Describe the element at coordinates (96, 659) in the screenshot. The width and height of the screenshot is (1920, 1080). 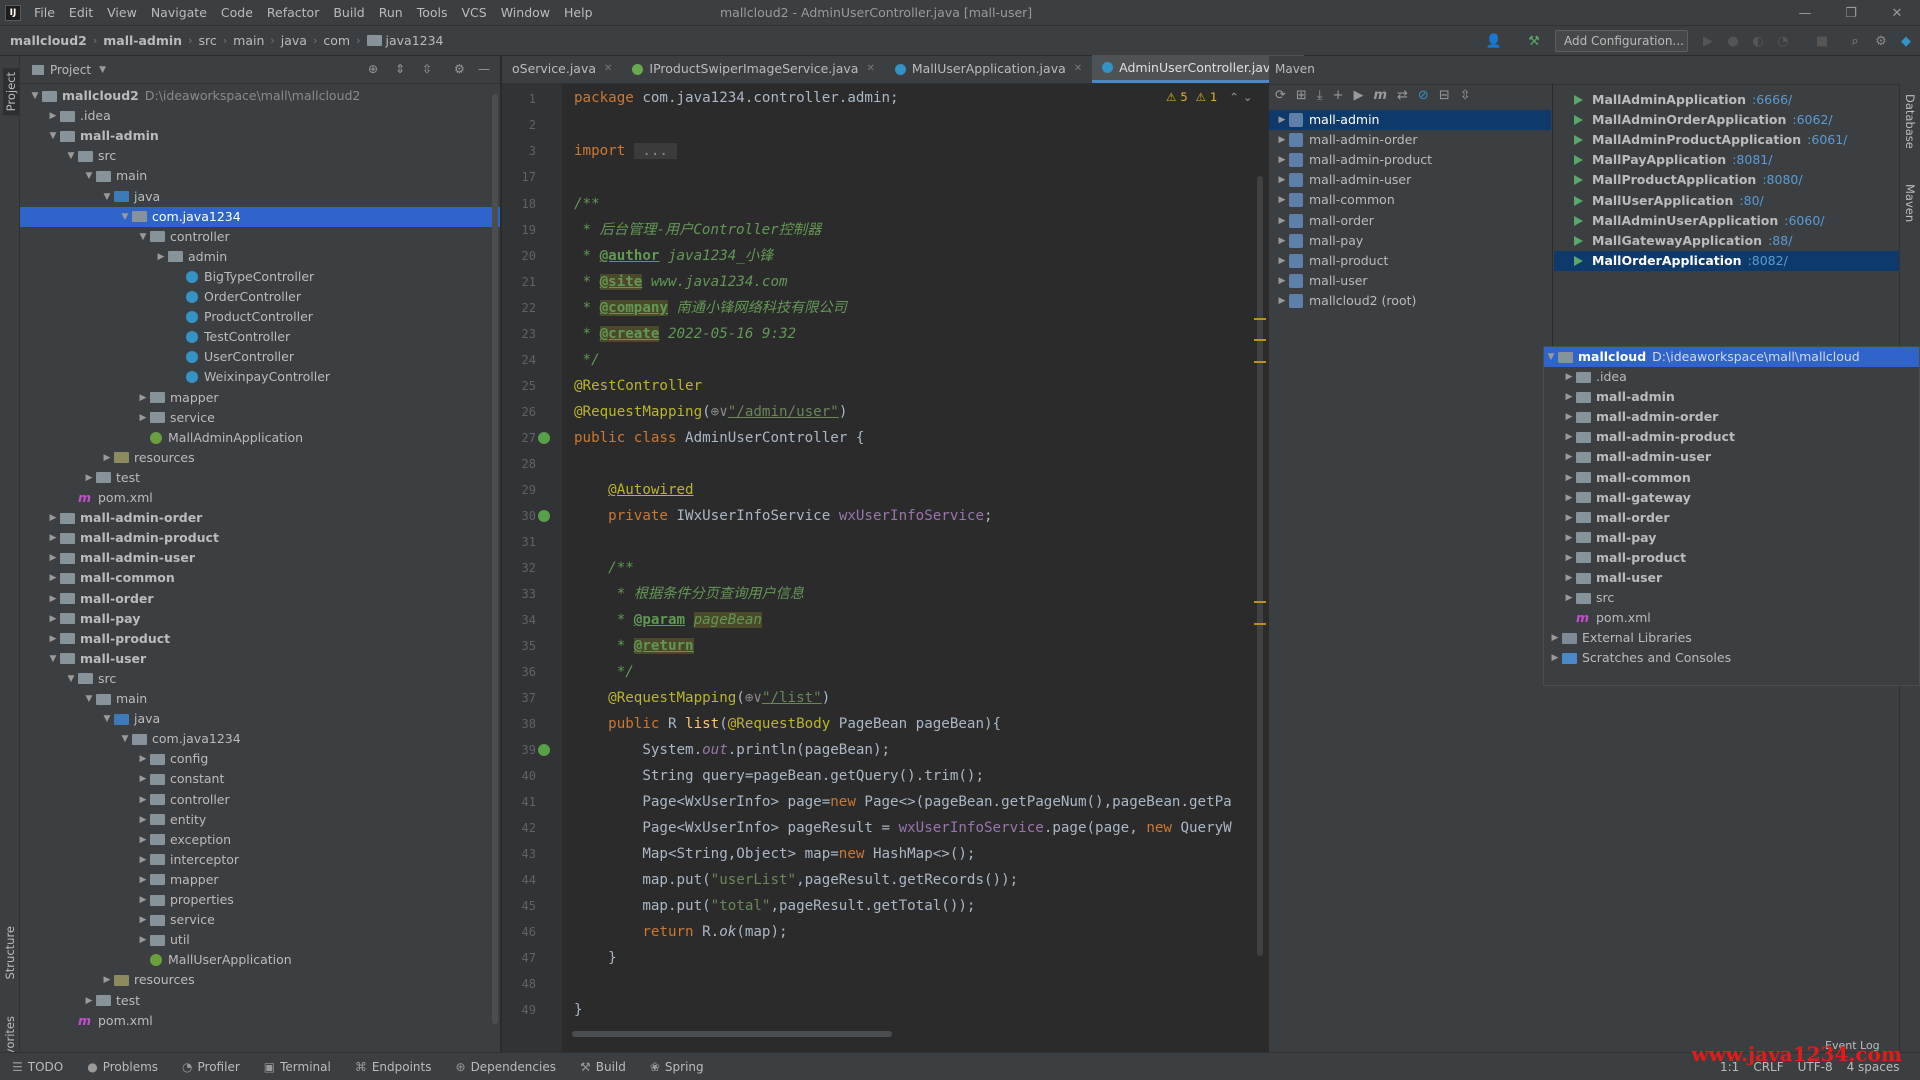
I see `tree-item: ▼ mall-user` at that location.